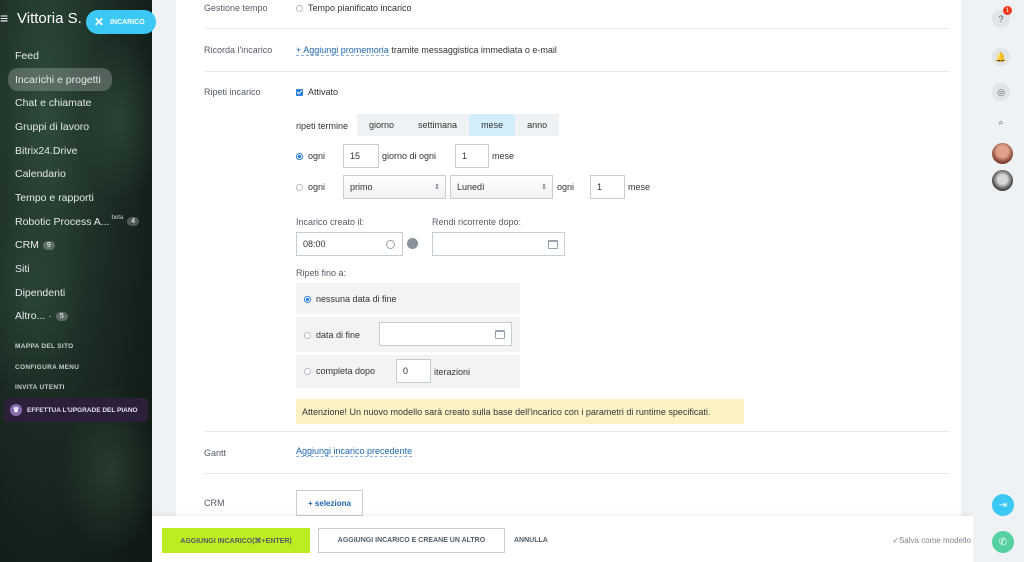 This screenshot has width=1024, height=562. I want to click on crown-icon: ♛, so click(16, 410).